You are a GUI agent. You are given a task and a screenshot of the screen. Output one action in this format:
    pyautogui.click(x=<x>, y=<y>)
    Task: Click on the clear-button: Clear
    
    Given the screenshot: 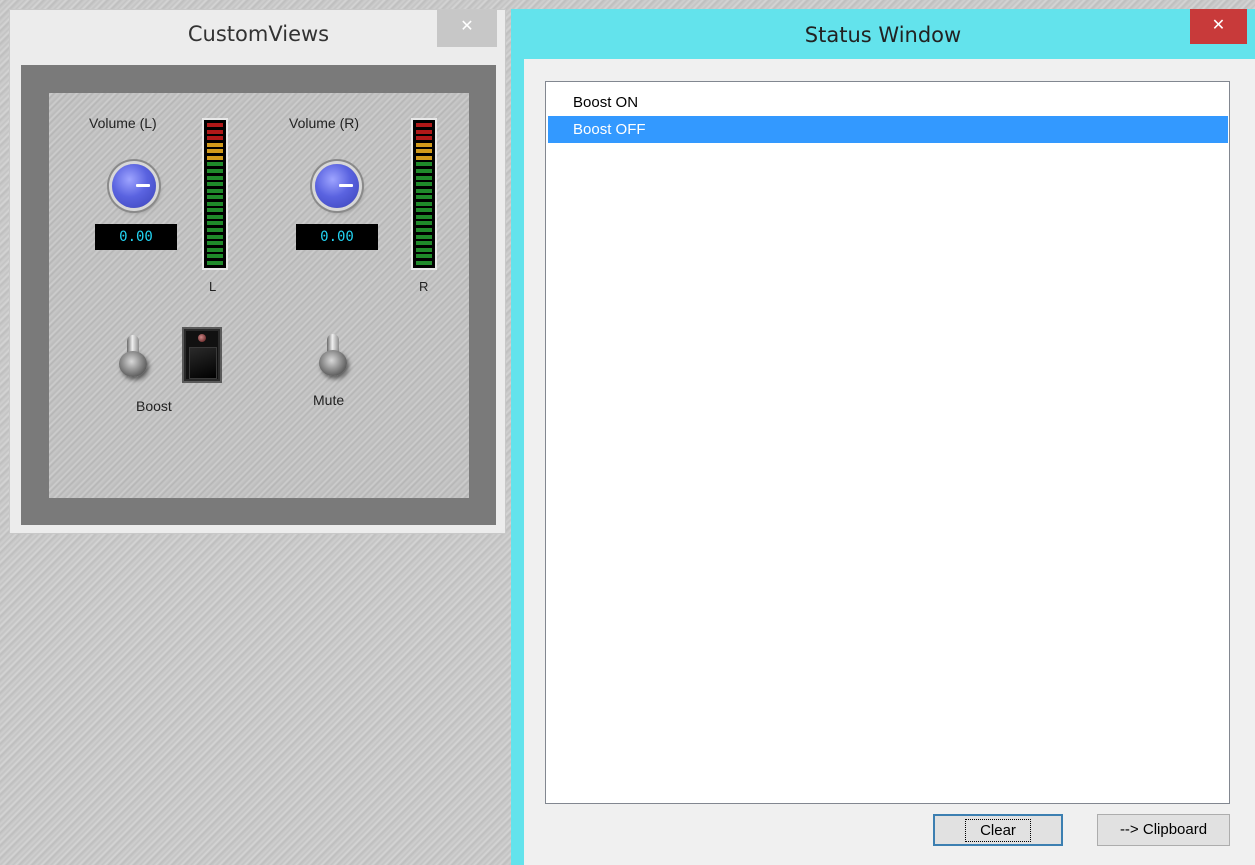 What is the action you would take?
    pyautogui.click(x=998, y=830)
    